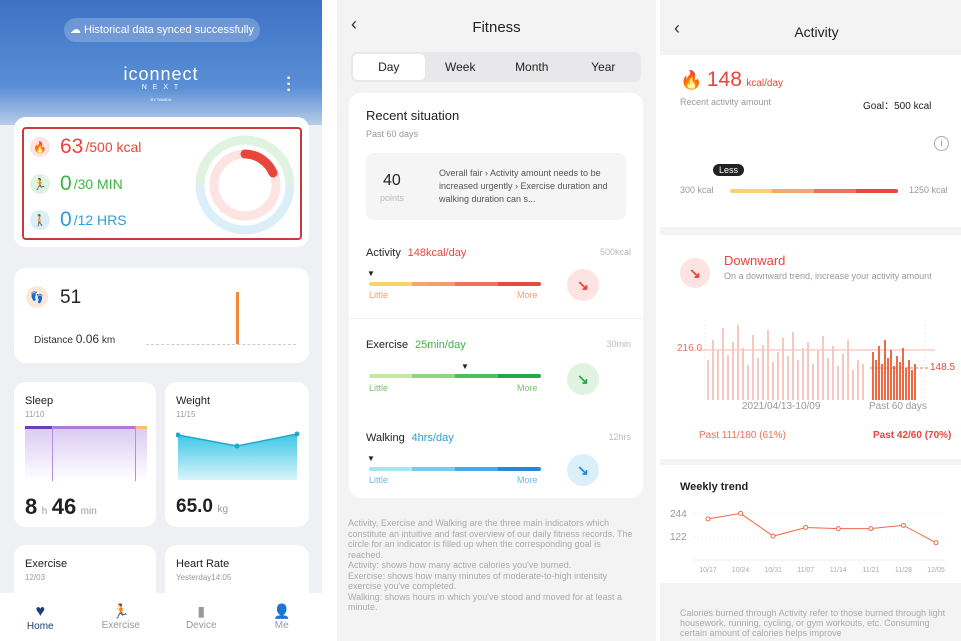  Describe the element at coordinates (193, 401) in the screenshot. I see `weight-title: Weight` at that location.